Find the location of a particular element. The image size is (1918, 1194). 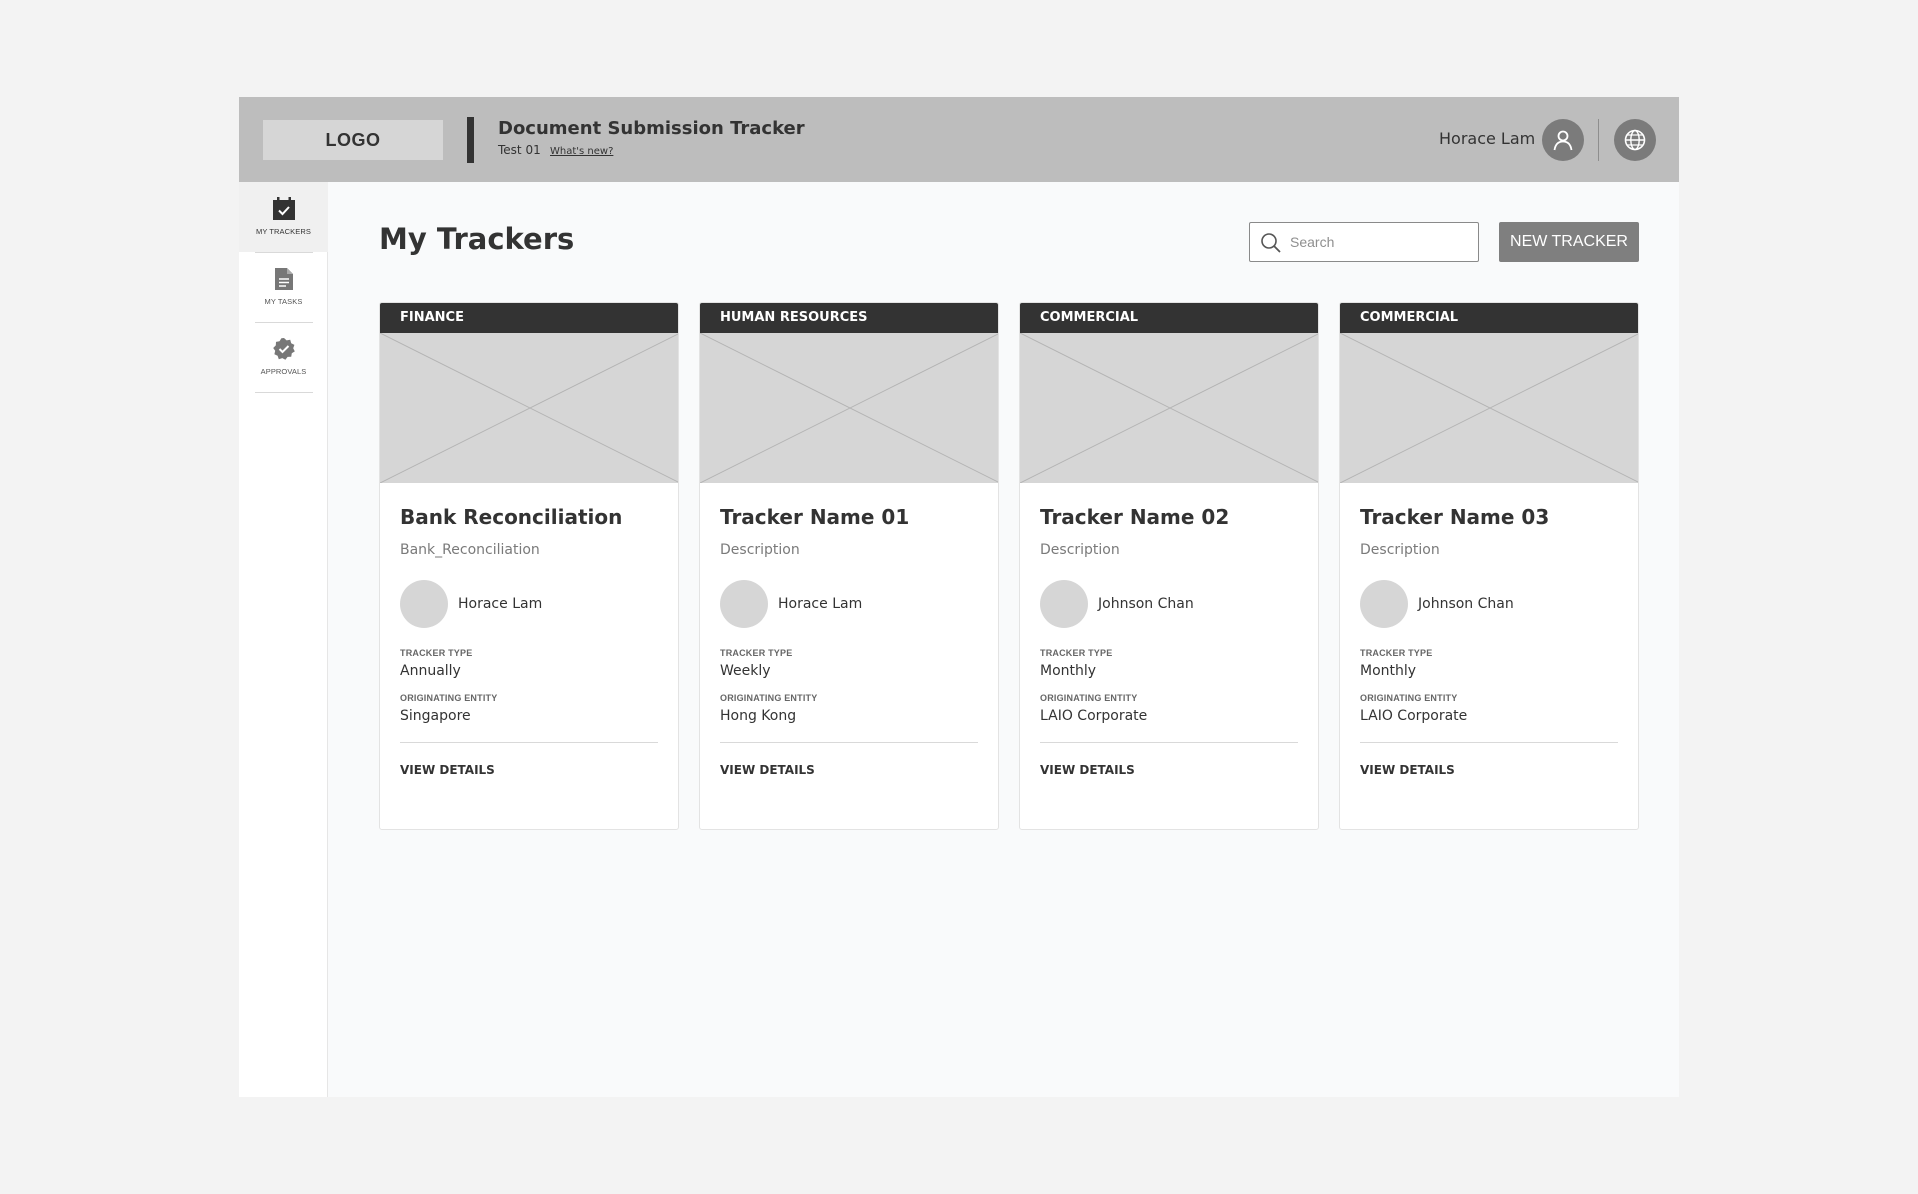

badge-check-icon is located at coordinates (283, 349).